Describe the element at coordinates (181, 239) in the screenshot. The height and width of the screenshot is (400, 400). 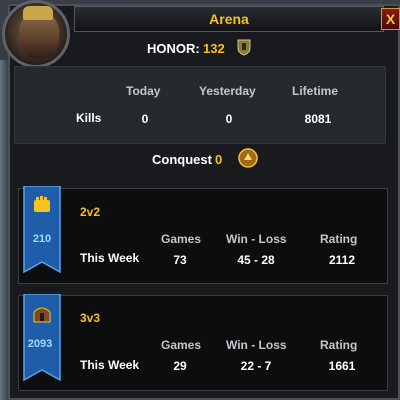
I see `header-games-2v2: Games` at that location.